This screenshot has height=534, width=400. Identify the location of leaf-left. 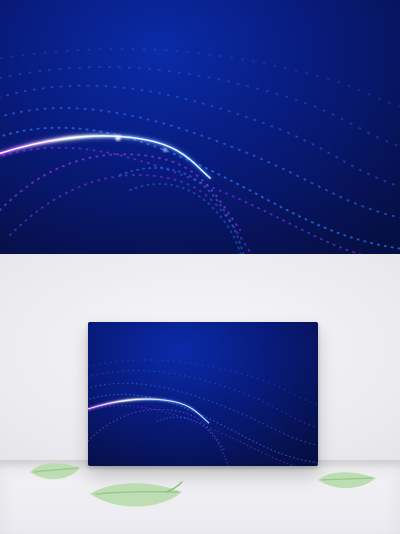
(57, 471).